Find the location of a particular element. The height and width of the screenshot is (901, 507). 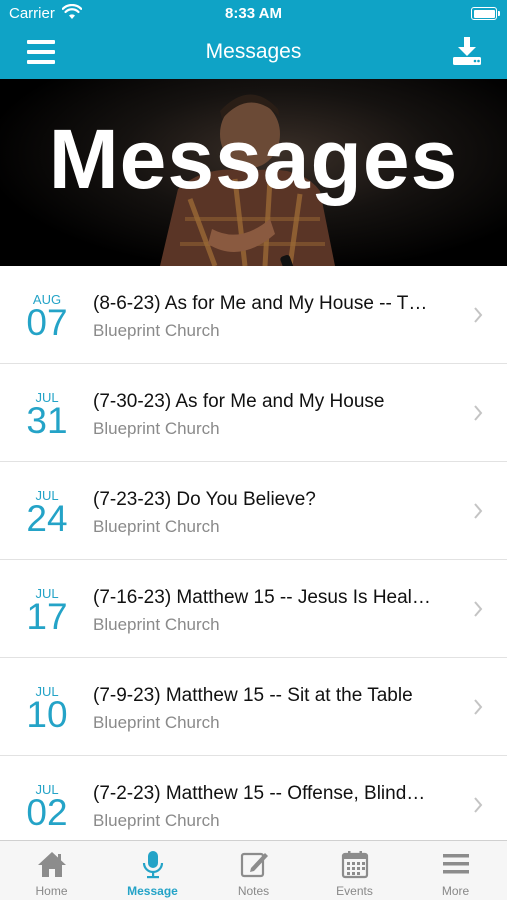

tab-more: More is located at coordinates (455, 871).